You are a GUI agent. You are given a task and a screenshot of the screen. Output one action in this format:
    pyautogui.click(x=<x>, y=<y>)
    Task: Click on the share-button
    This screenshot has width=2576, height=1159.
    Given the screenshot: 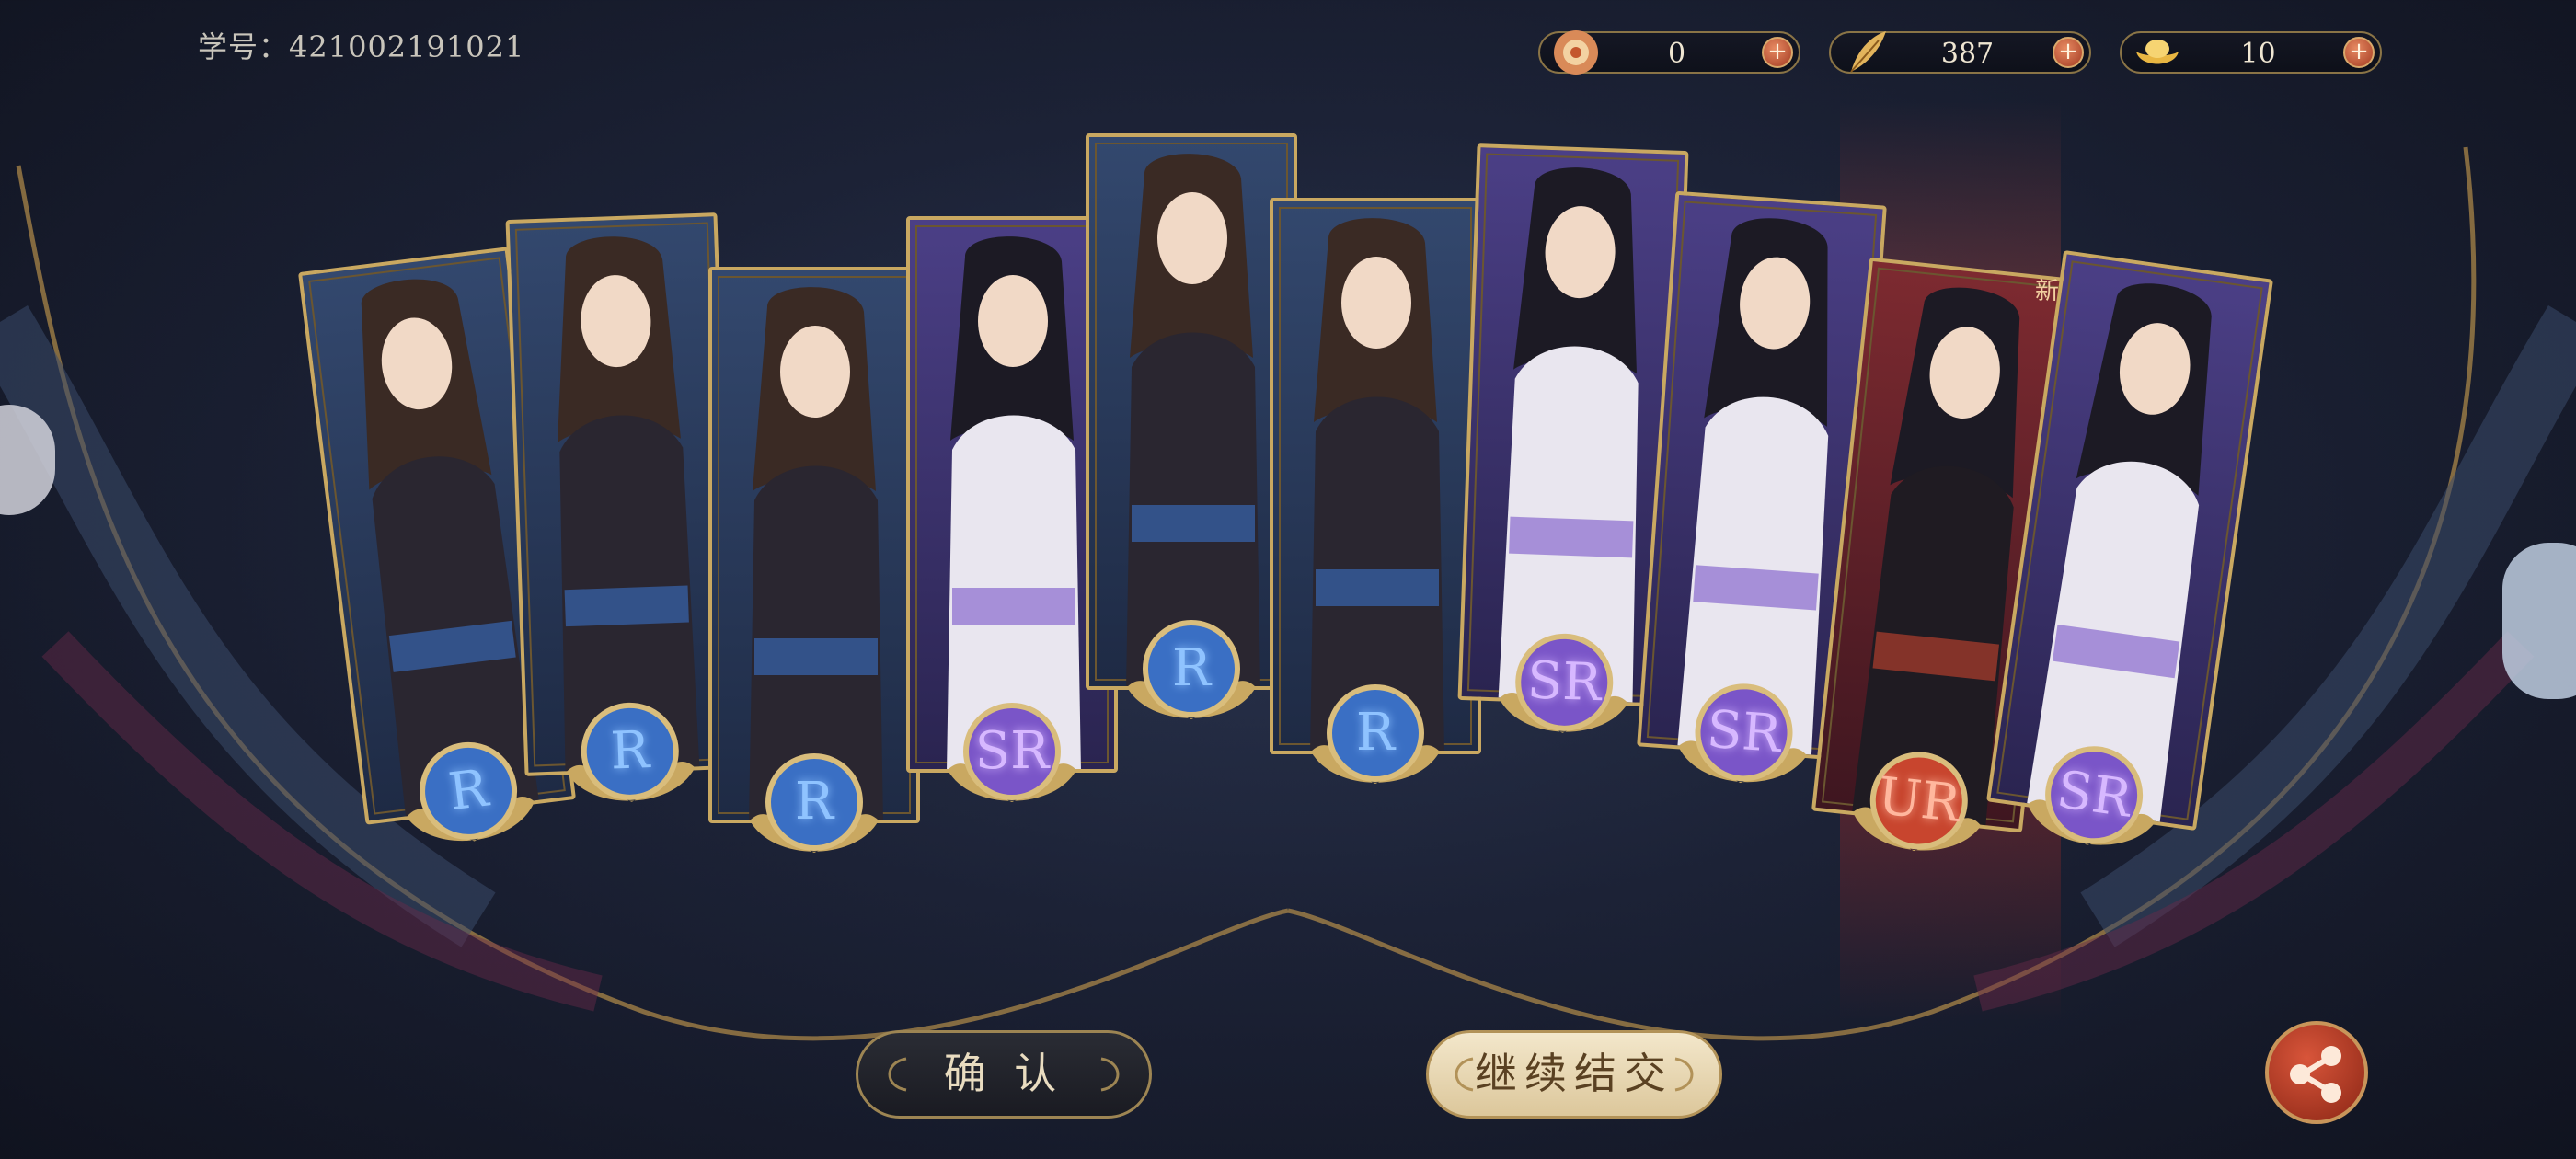 What is the action you would take?
    pyautogui.click(x=2316, y=1072)
    